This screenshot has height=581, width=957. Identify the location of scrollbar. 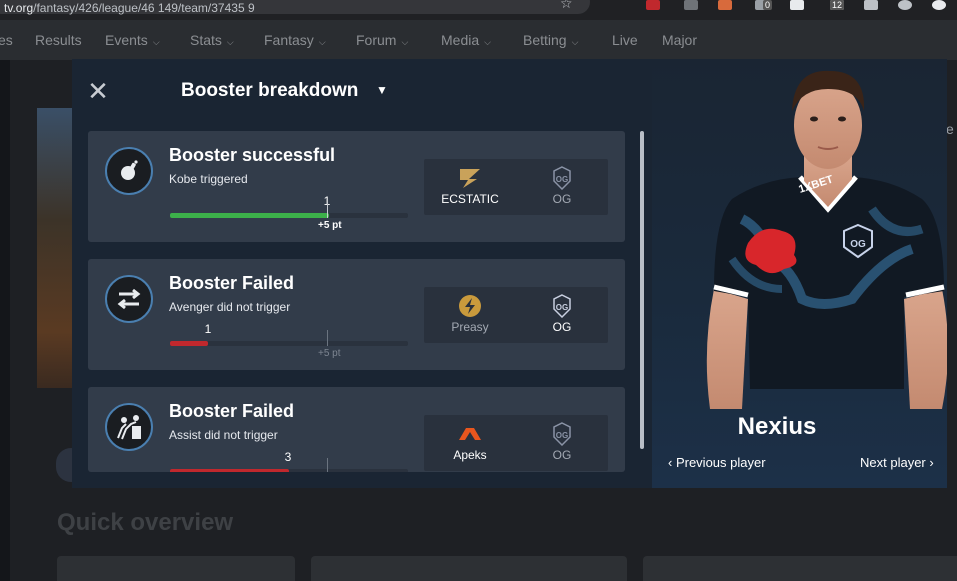
(642, 290).